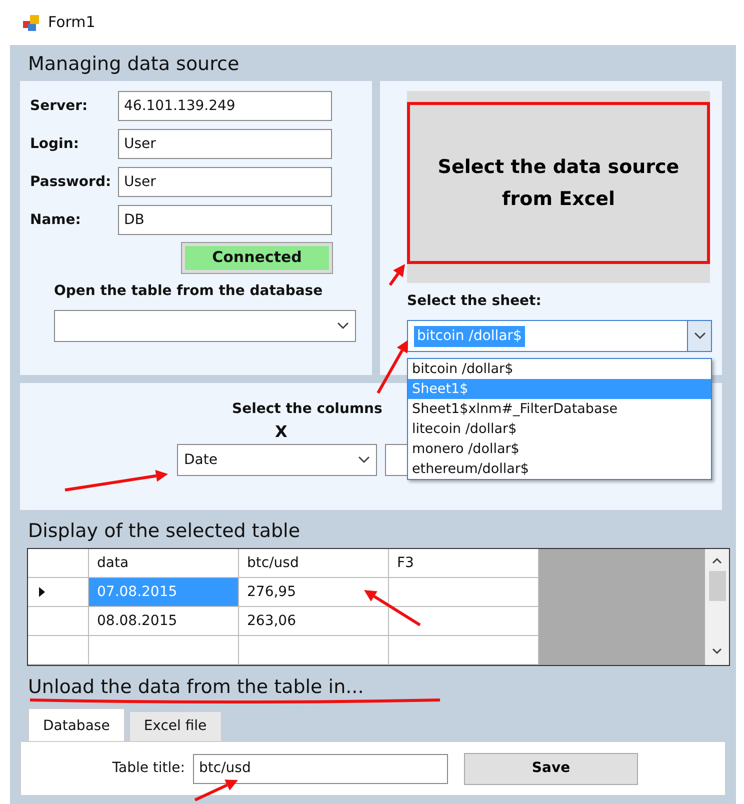 The width and height of the screenshot is (744, 804). What do you see at coordinates (559, 429) in the screenshot?
I see `dropdown-option: litecoin /dollar$` at bounding box center [559, 429].